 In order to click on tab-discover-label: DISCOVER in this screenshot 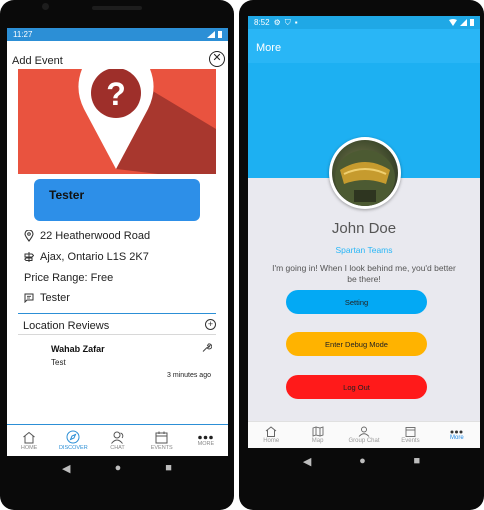, I will do `click(73, 448)`.